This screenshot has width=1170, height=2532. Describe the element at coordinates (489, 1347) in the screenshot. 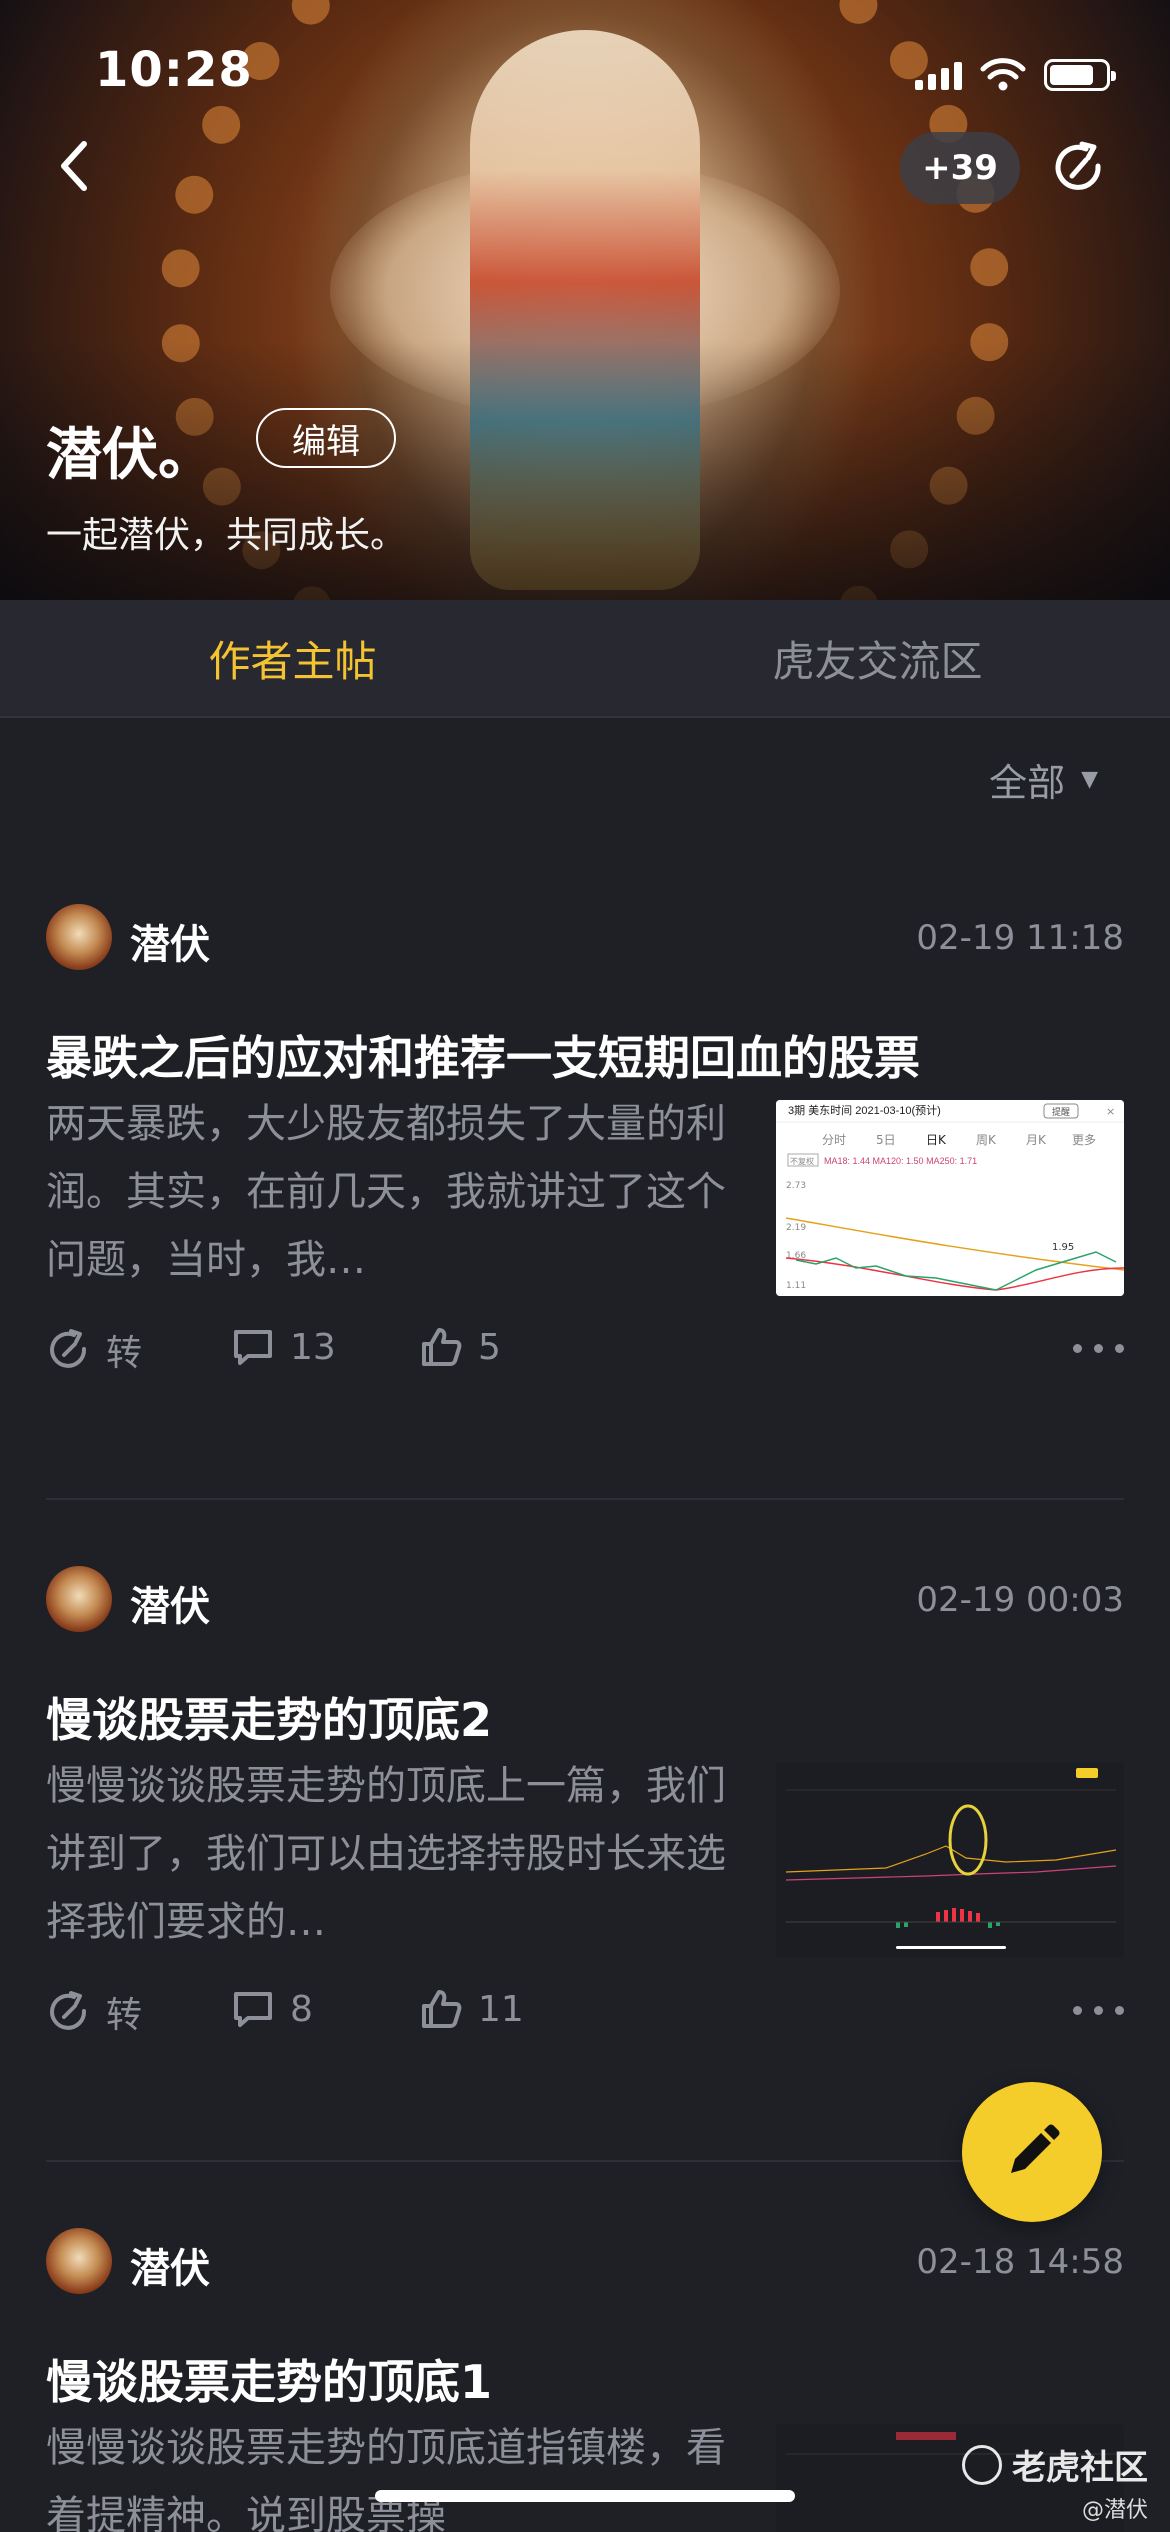

I see `like-count: 5` at that location.